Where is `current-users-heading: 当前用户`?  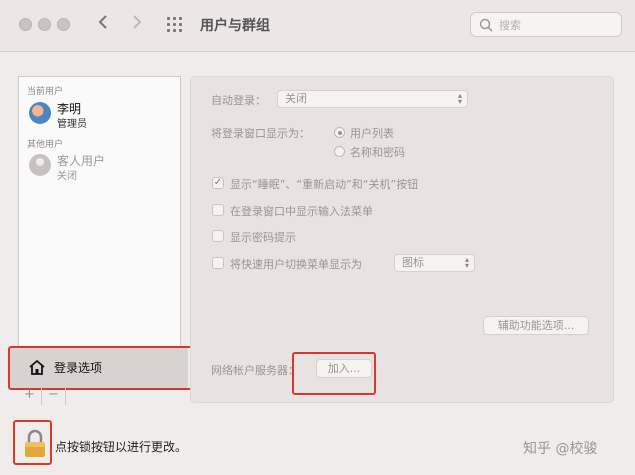
current-users-heading: 当前用户 is located at coordinates (45, 92).